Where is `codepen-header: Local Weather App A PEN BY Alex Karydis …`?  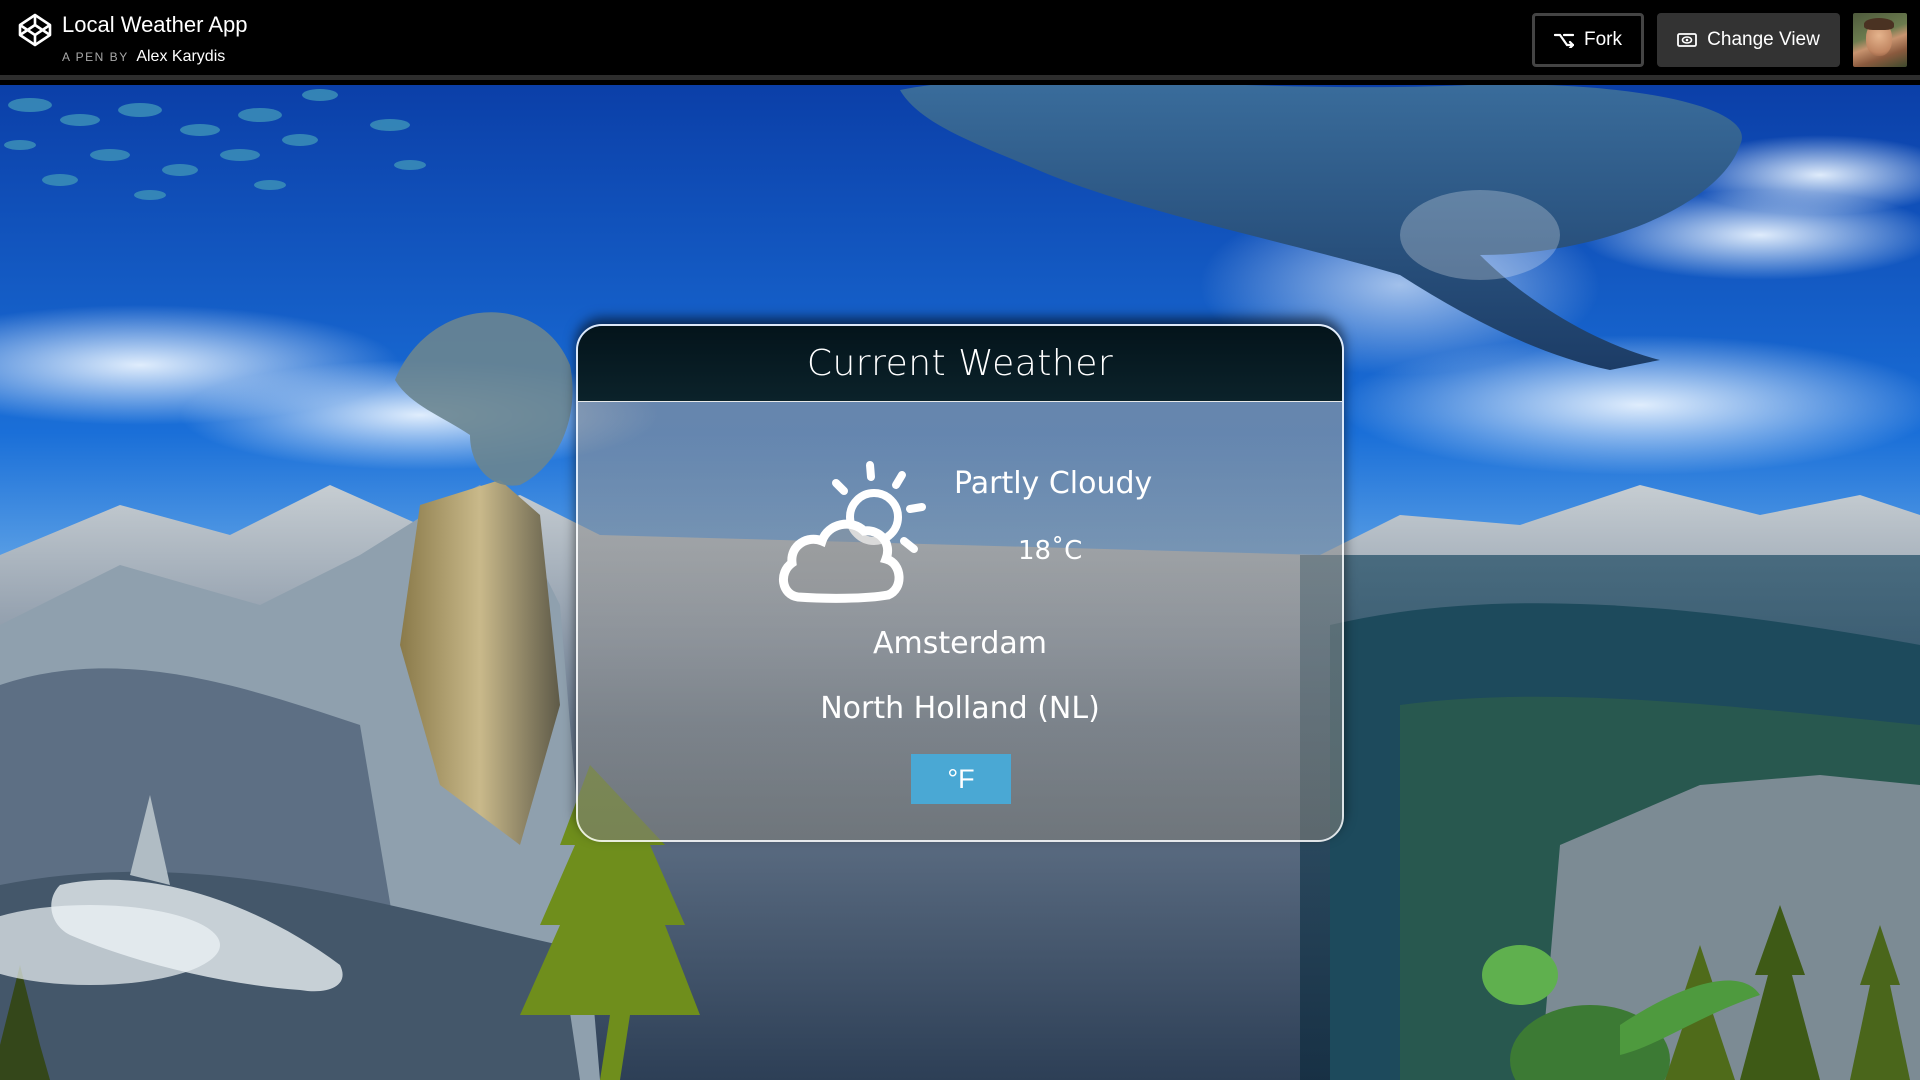 codepen-header: Local Weather App A PEN BY Alex Karydis … is located at coordinates (960, 40).